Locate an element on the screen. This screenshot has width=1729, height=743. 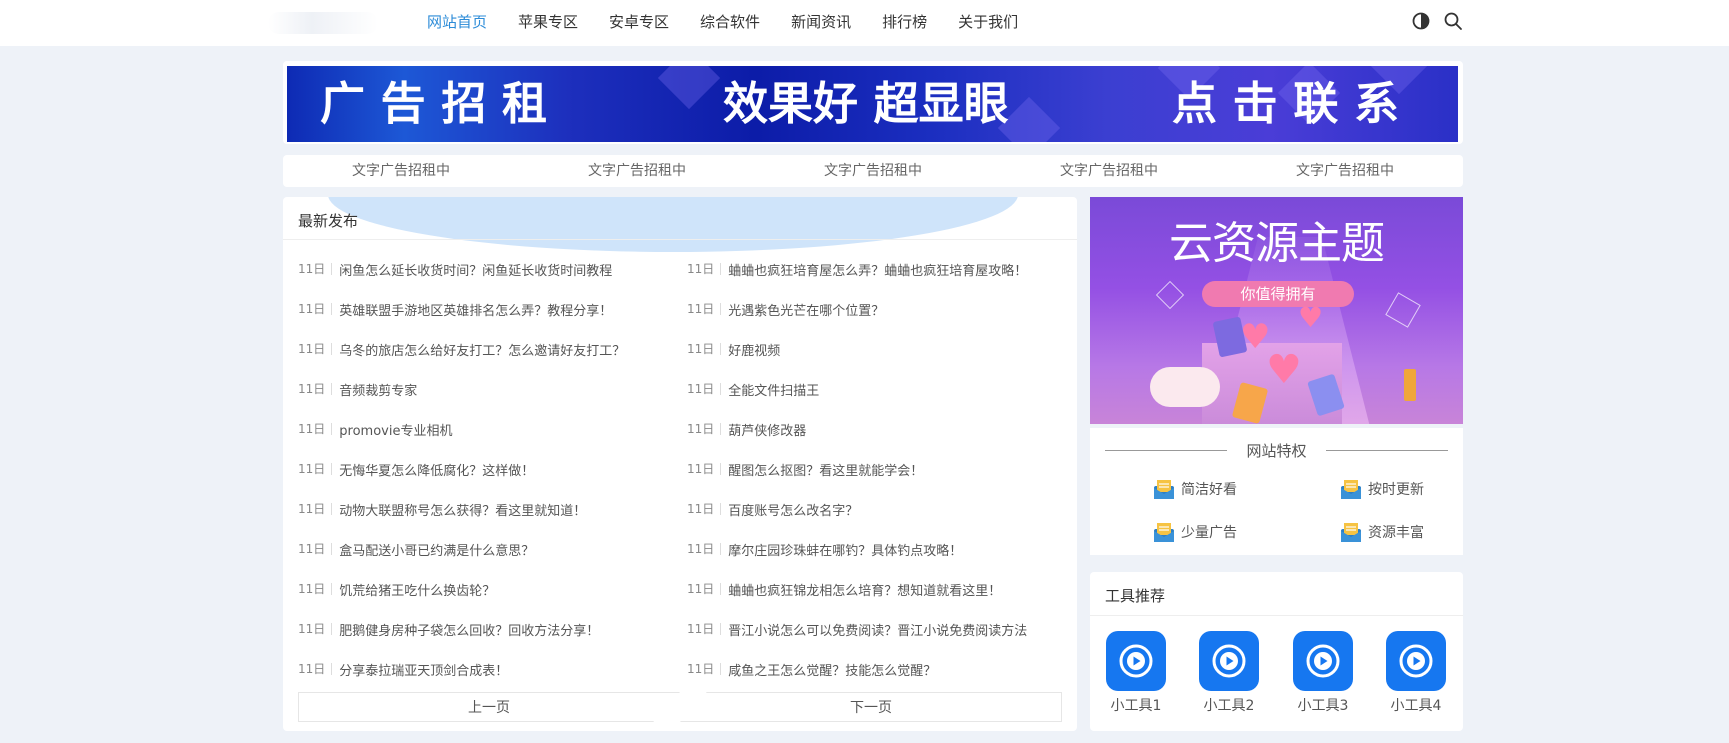
item-title-link: 音频裁剪专家 is located at coordinates (378, 389).